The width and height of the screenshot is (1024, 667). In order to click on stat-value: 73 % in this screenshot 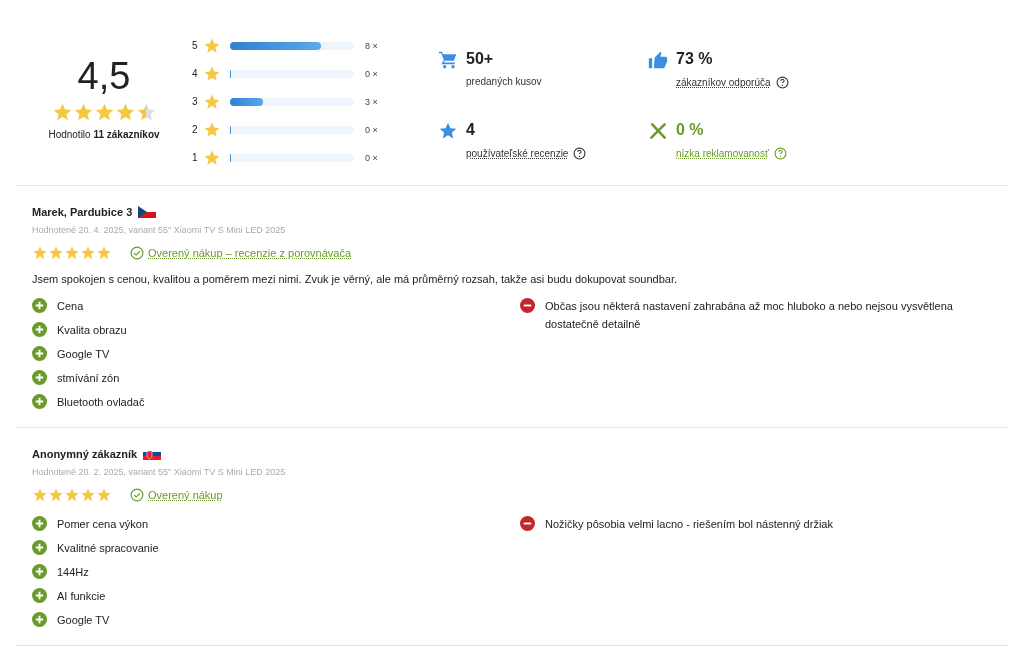, I will do `click(695, 59)`.